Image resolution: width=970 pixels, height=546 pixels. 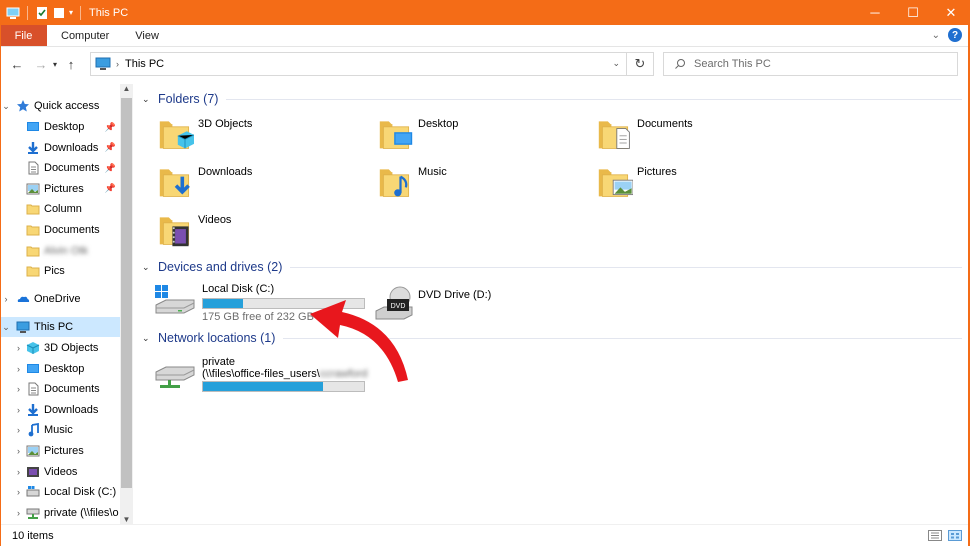 I want to click on customize-toolbar-icon: ▾, so click(x=71, y=12).